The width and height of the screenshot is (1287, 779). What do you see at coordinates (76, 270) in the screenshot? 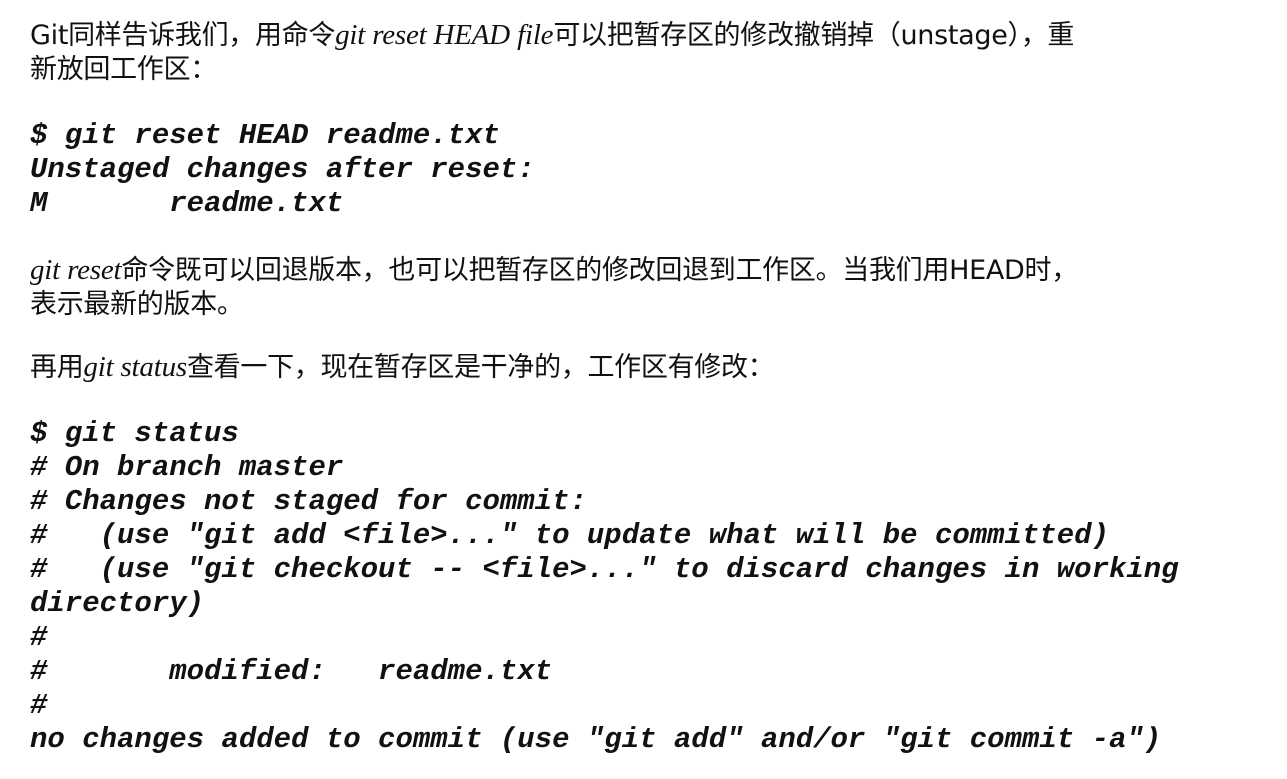
I see `inline-command: git reset` at bounding box center [76, 270].